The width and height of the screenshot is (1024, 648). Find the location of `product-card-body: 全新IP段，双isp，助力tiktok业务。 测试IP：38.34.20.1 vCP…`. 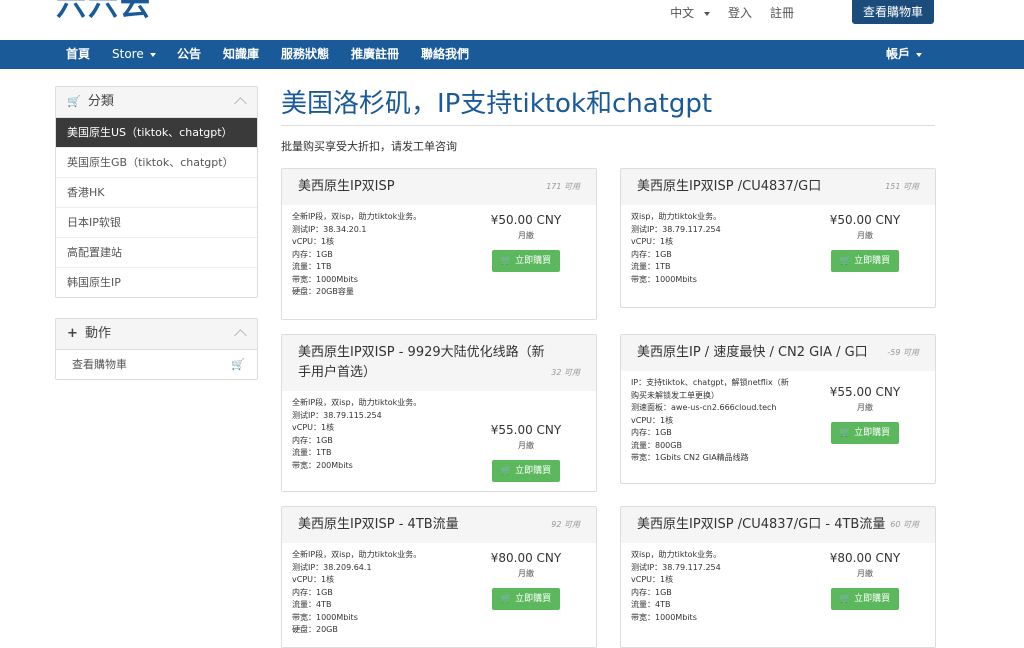

product-card-body: 全新IP段，双isp，助力tiktok业务。 测试IP：38.34.20.1 vCP… is located at coordinates (439, 255).